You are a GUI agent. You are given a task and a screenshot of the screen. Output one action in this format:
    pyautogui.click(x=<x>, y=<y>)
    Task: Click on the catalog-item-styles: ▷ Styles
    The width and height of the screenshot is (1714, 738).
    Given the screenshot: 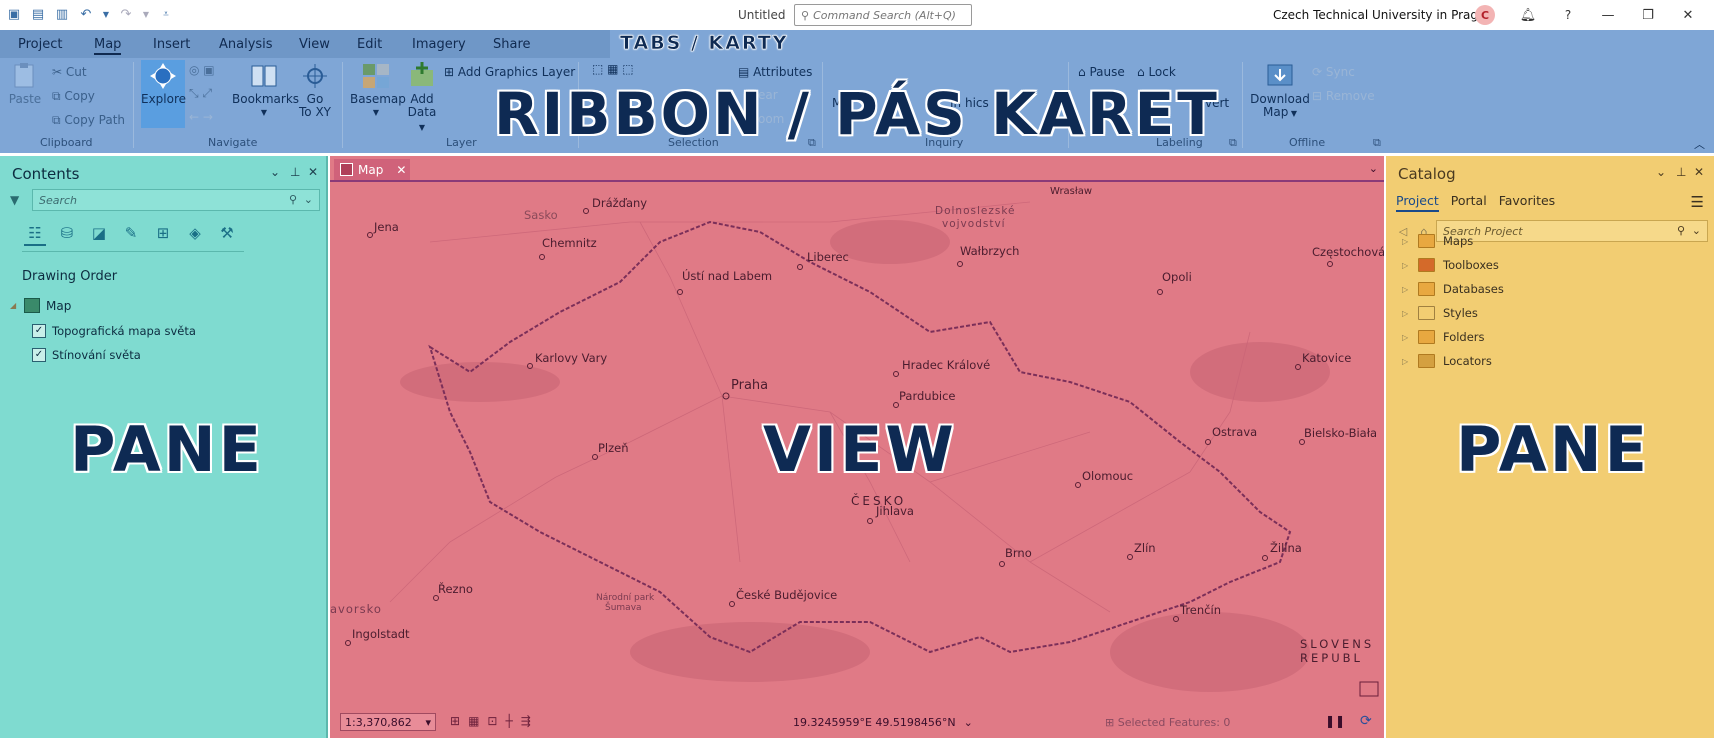 What is the action you would take?
    pyautogui.click(x=1440, y=313)
    